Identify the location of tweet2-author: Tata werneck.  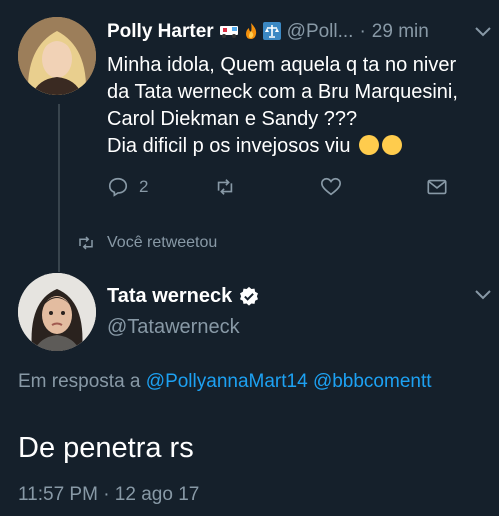
(183, 296).